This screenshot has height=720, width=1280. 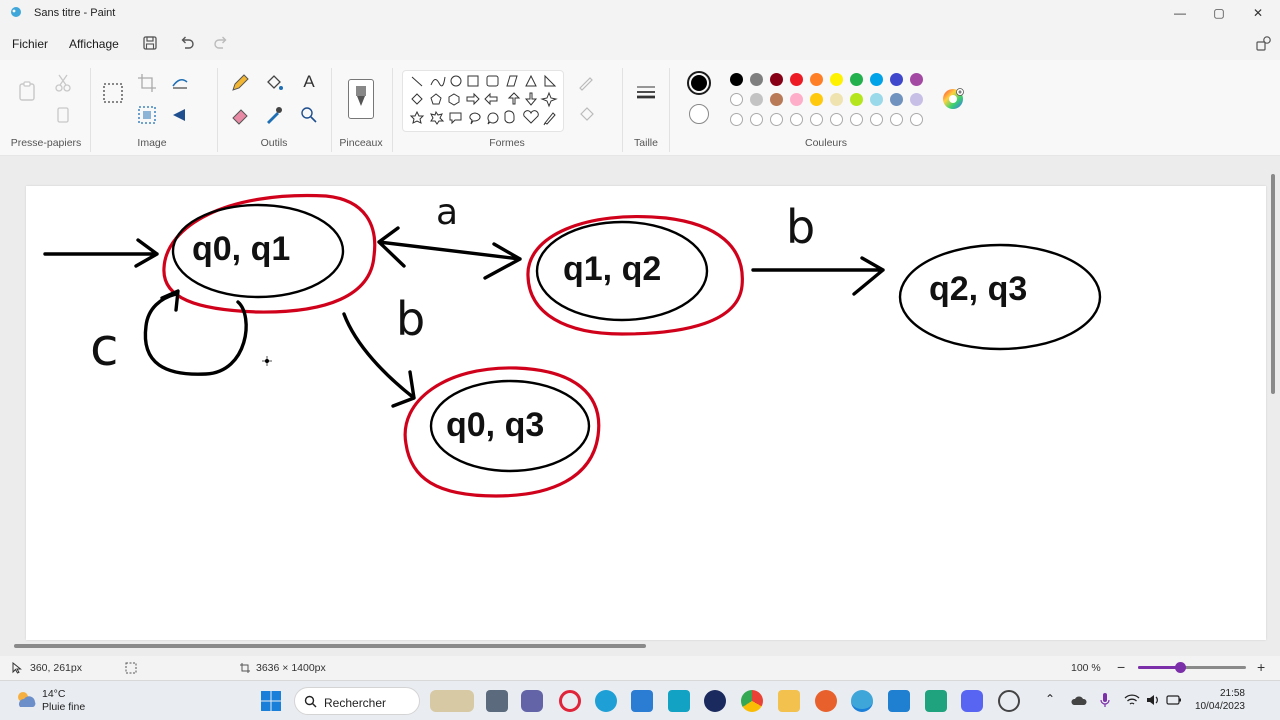 I want to click on zoom-slider-thumb, so click(x=1180, y=667).